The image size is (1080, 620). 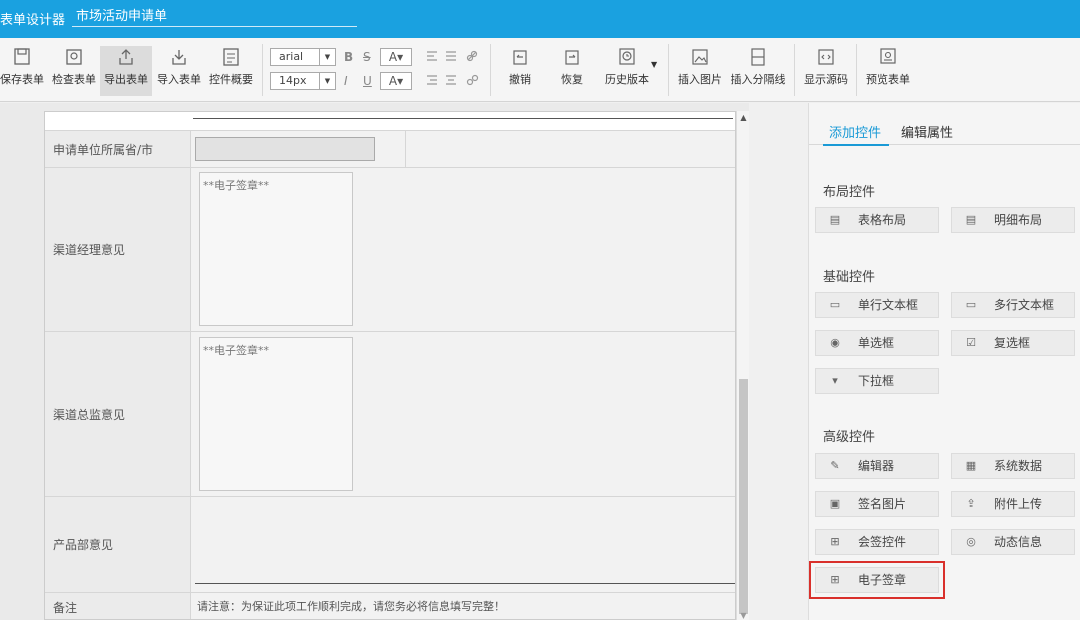 I want to click on control-label: 多行文本框, so click(x=1024, y=305).